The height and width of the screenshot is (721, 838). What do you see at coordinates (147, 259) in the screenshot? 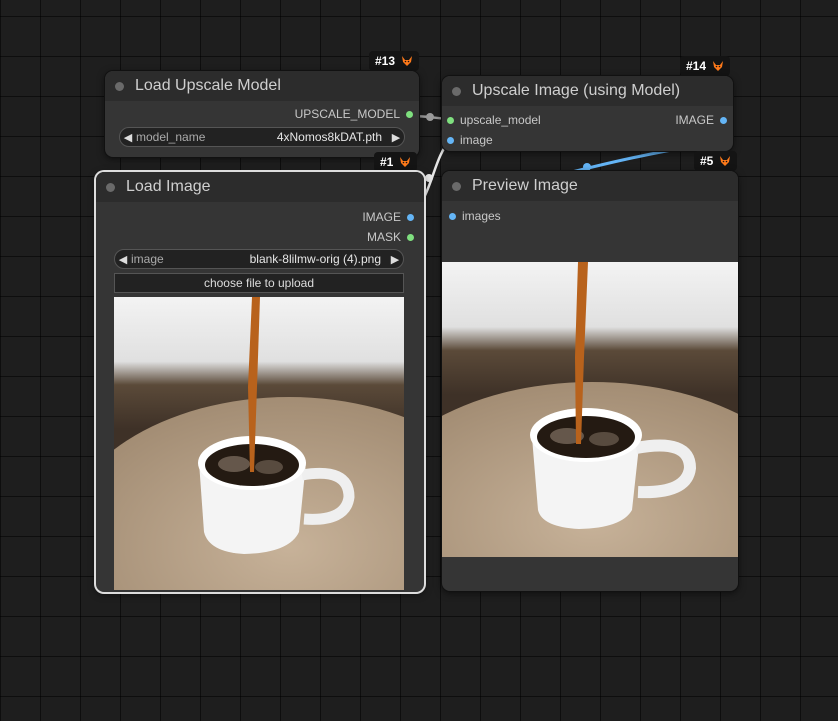
I see `widget-label: image` at bounding box center [147, 259].